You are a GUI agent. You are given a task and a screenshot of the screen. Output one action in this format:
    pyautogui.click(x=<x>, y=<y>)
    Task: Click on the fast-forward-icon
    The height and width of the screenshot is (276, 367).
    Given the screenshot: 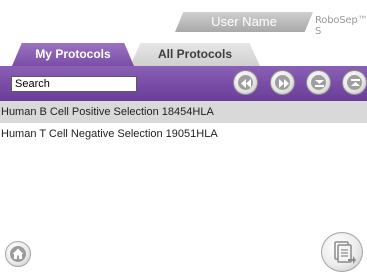 What is the action you would take?
    pyautogui.click(x=284, y=83)
    